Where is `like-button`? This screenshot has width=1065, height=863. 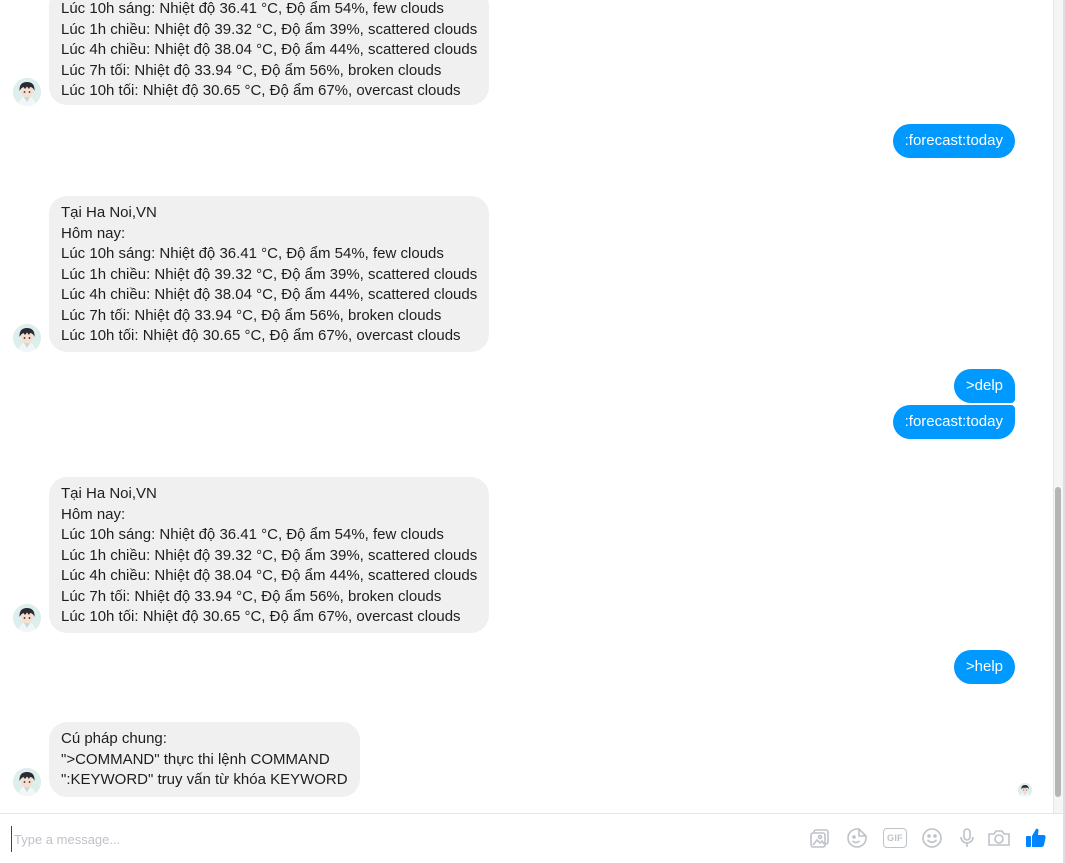
like-button is located at coordinates (1036, 838).